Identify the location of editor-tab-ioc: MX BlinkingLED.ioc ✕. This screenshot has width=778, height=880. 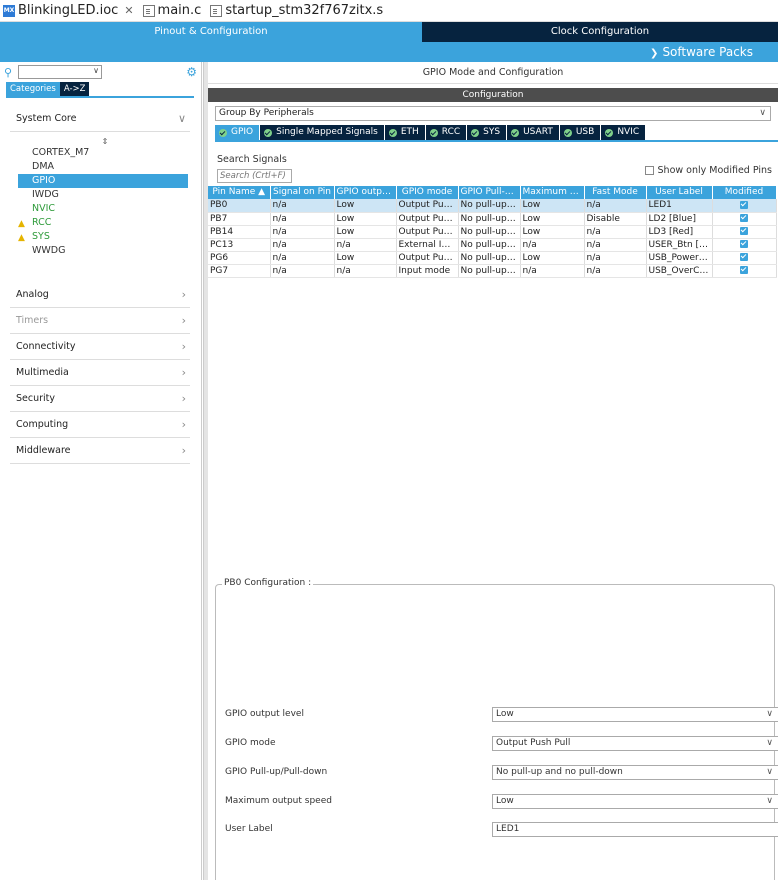
(70, 11).